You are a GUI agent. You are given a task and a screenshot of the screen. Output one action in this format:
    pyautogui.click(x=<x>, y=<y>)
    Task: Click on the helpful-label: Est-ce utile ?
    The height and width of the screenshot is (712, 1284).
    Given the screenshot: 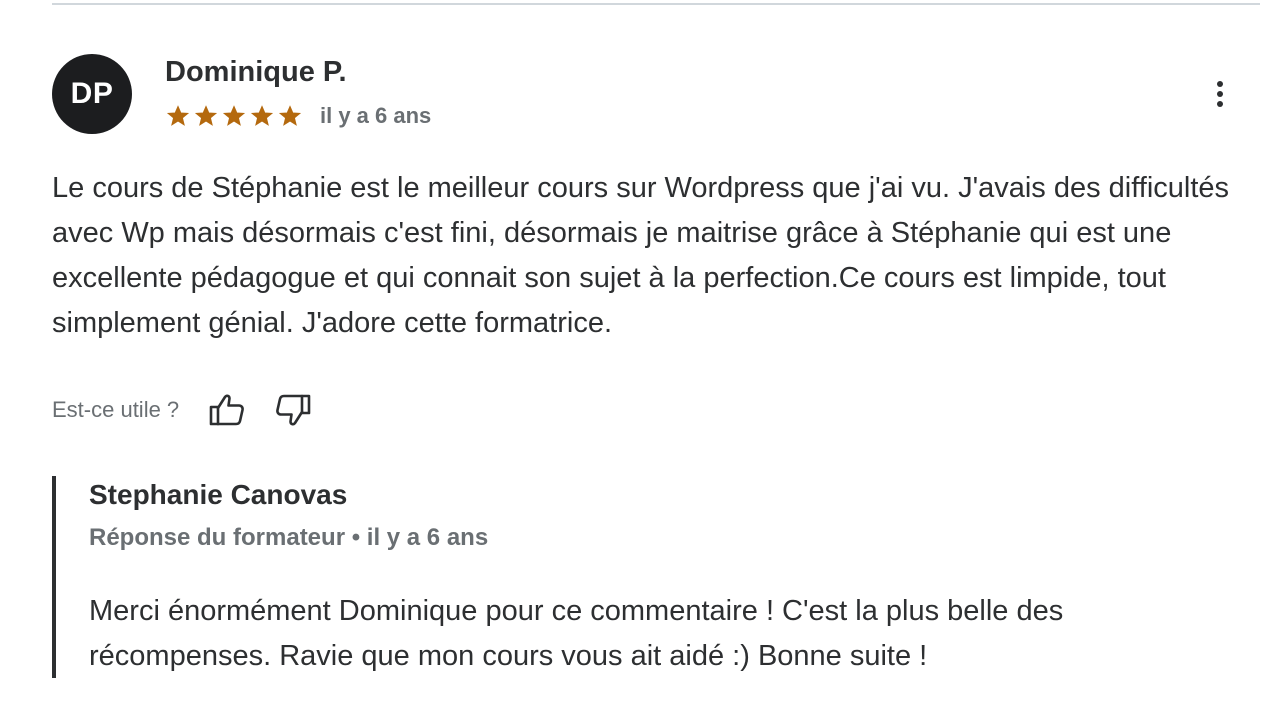 What is the action you would take?
    pyautogui.click(x=116, y=409)
    